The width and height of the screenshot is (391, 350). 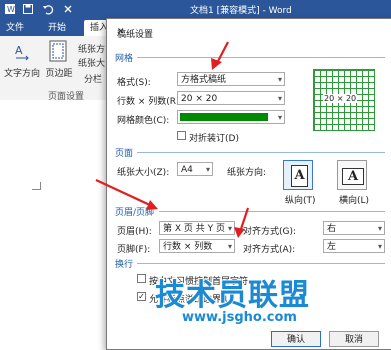 I want to click on watermark-text: 技术员联盟, so click(x=232, y=295).